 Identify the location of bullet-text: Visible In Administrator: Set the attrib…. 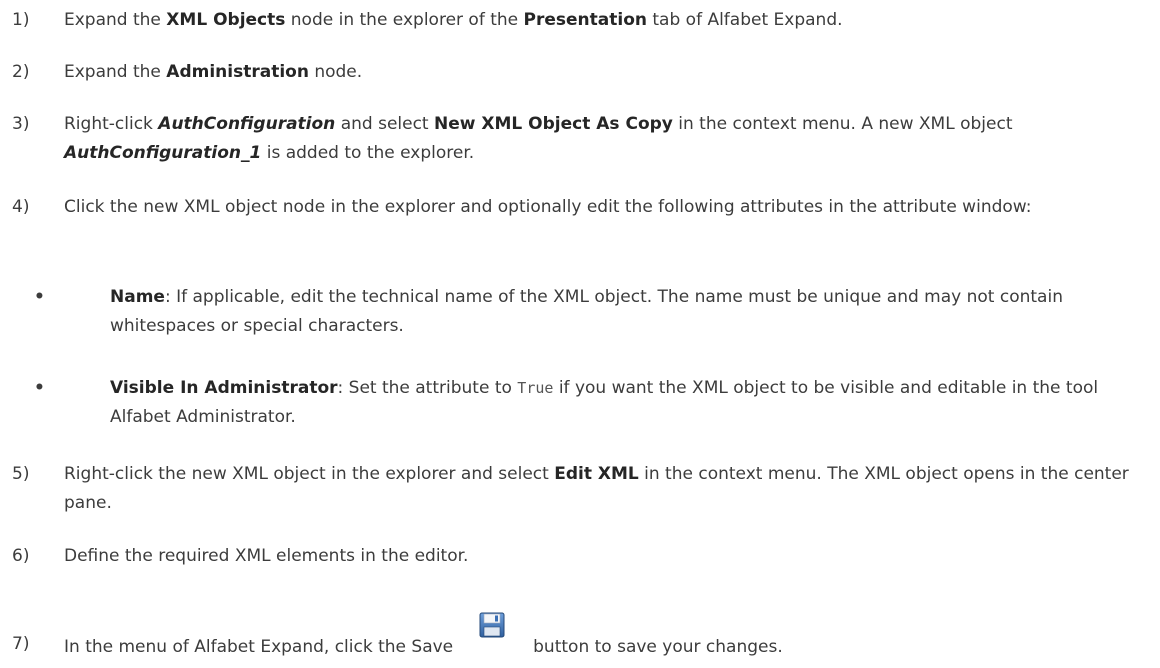
(604, 402).